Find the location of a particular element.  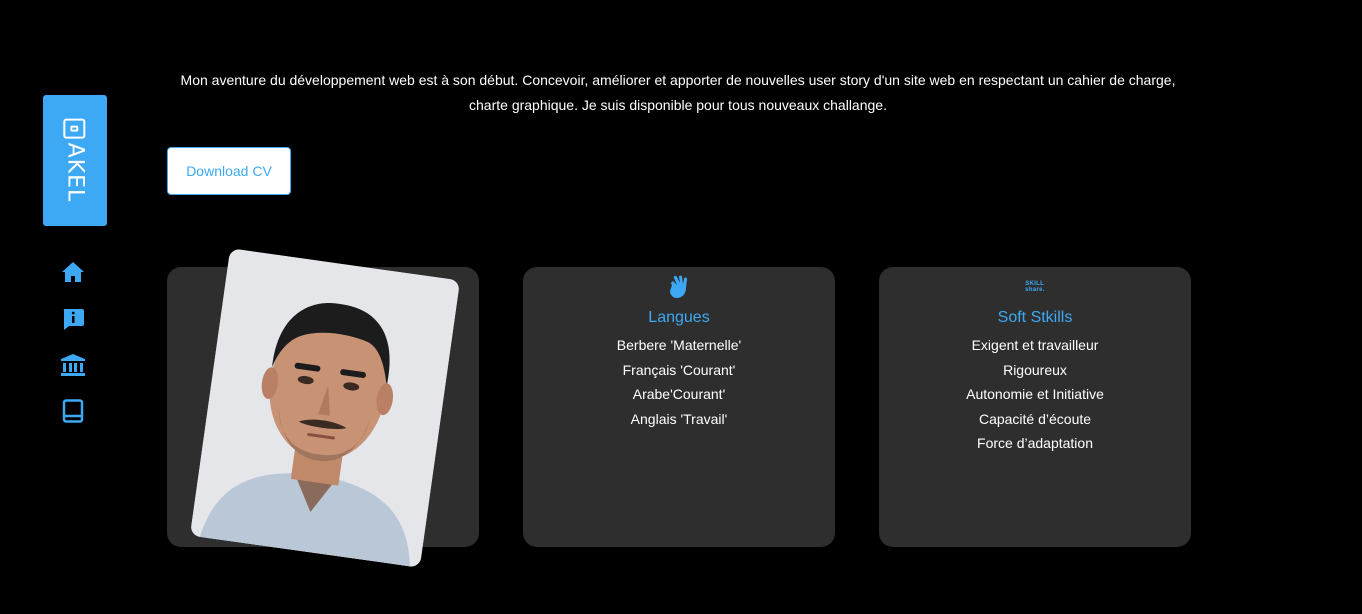

brand-logo: AKEL is located at coordinates (75, 160).